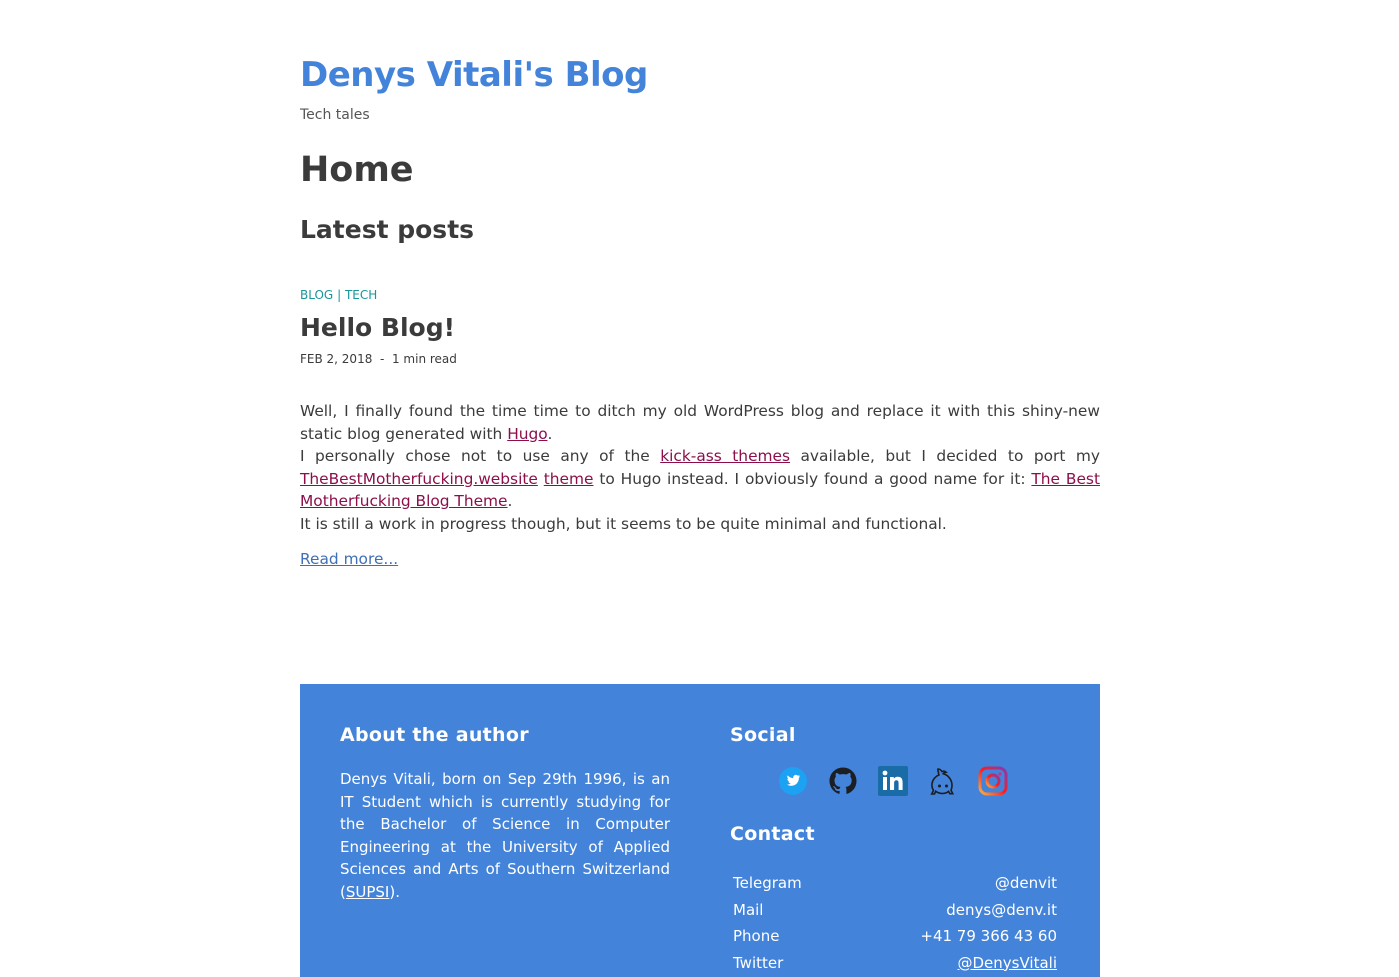  Describe the element at coordinates (480, 456) in the screenshot. I see `excerpt-text: I personally chose not to use any of the` at that location.